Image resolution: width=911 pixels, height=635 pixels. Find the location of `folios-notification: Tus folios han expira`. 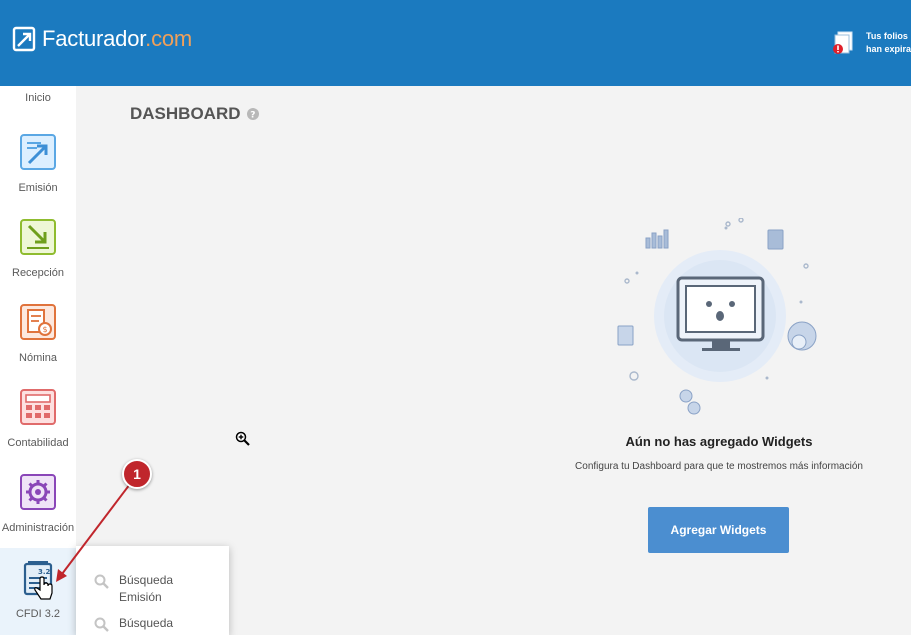

folios-notification: Tus folios han expira is located at coordinates (871, 43).